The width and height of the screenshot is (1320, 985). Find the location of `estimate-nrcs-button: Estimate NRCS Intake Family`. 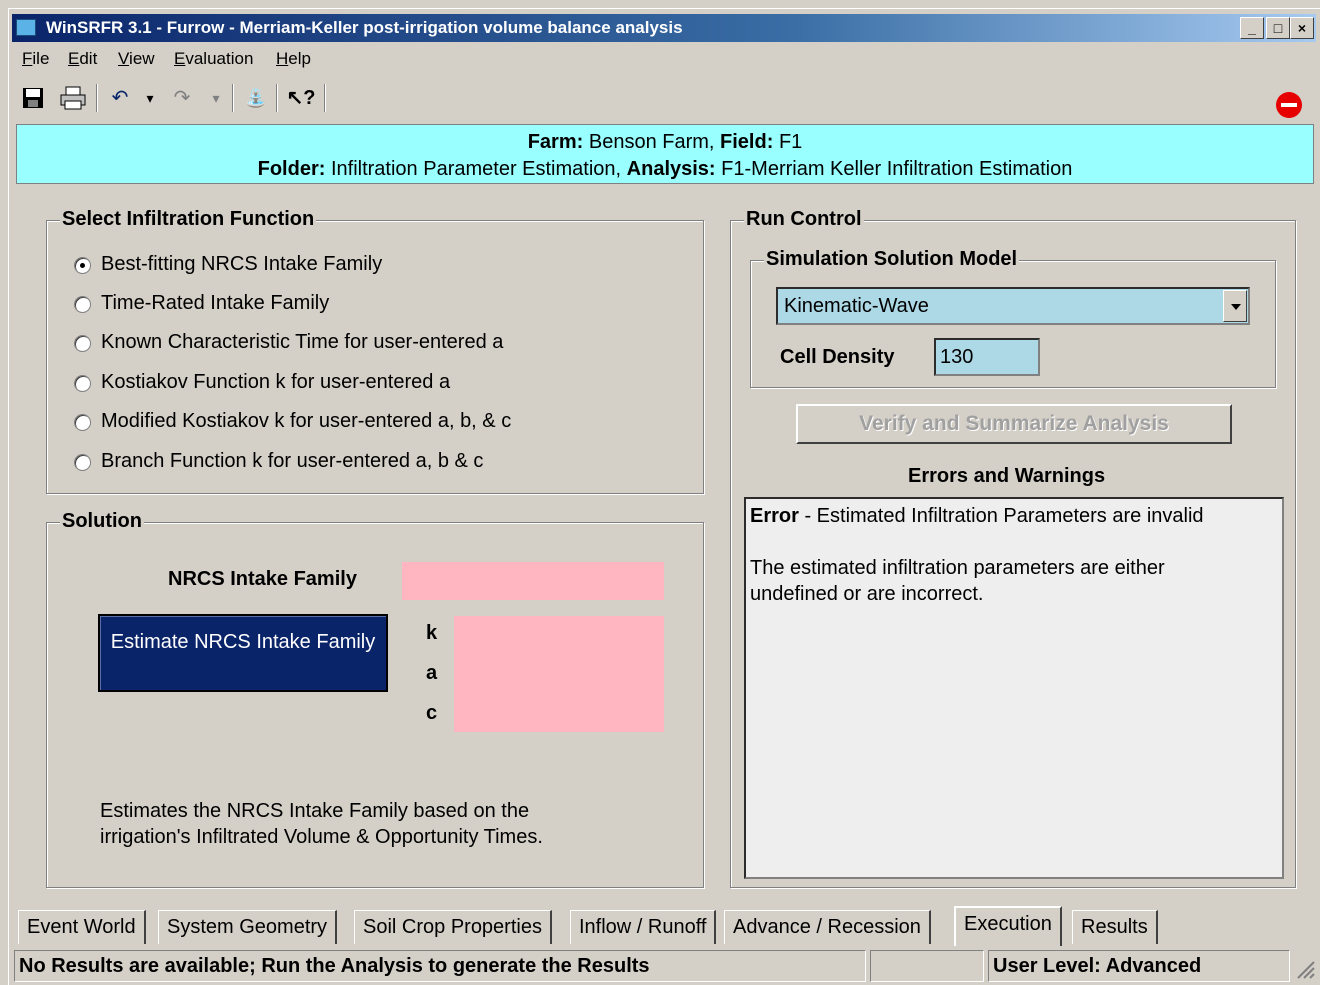

estimate-nrcs-button: Estimate NRCS Intake Family is located at coordinates (243, 653).